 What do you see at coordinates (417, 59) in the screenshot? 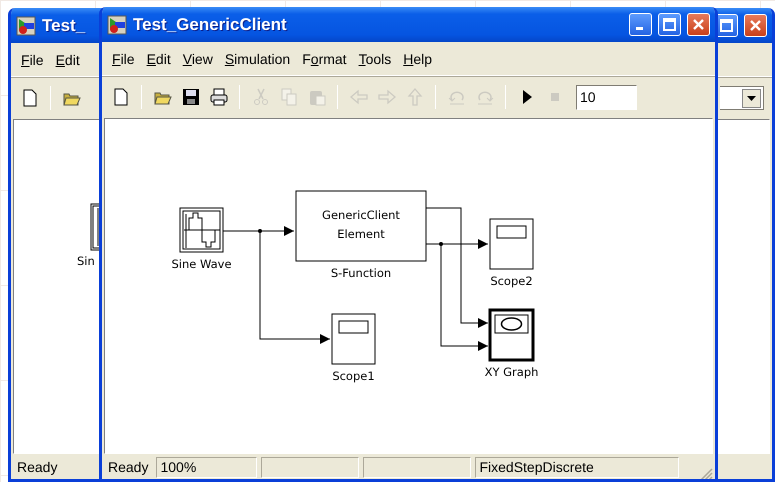
I see `menu-item: Help` at bounding box center [417, 59].